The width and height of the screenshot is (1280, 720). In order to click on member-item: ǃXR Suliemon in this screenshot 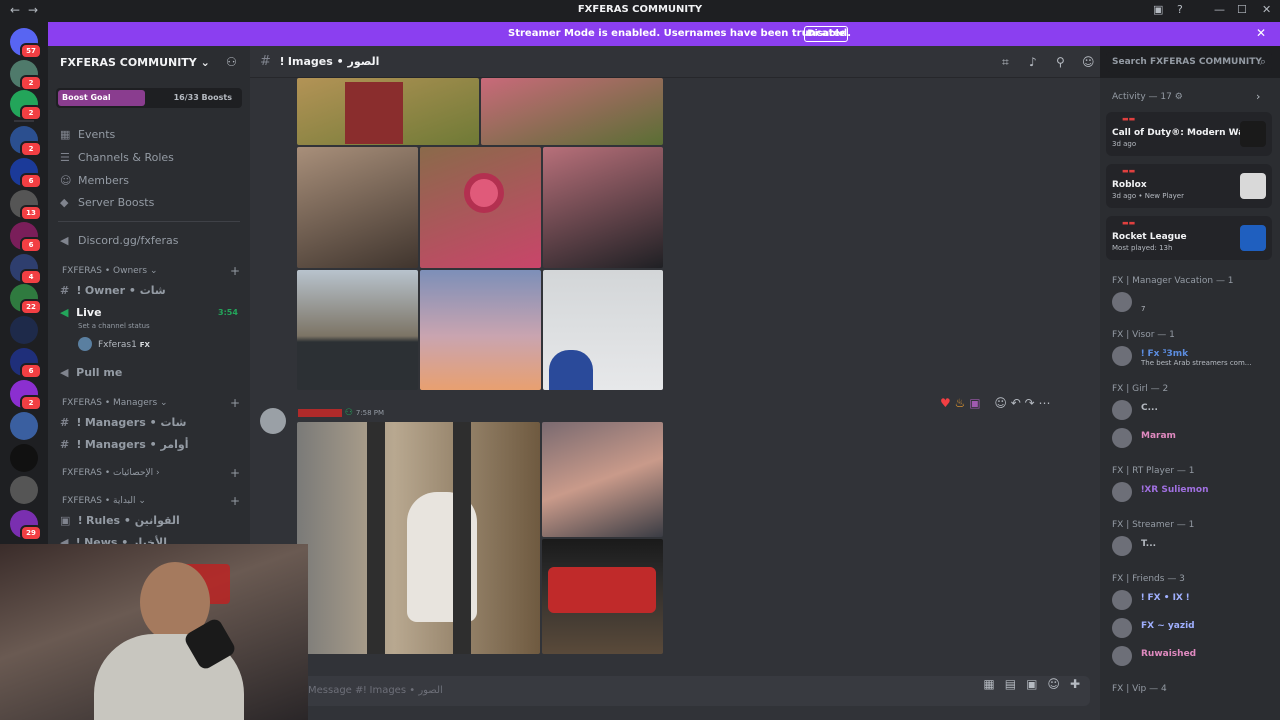, I will do `click(1192, 494)`.